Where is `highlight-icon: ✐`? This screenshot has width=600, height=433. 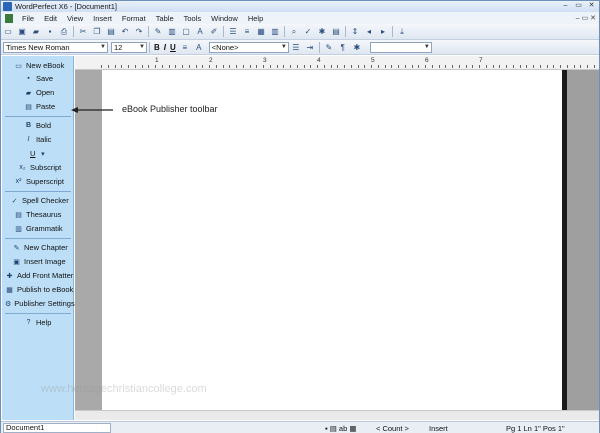
highlight-icon: ✐ is located at coordinates (214, 32).